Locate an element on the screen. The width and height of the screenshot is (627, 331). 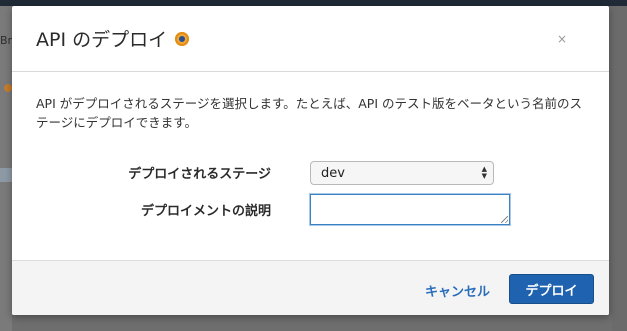
close-button: × is located at coordinates (562, 39).